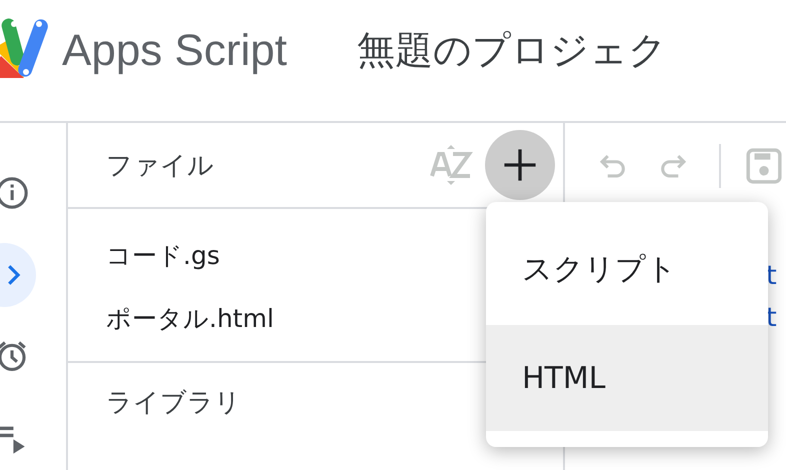 This screenshot has height=470, width=786. Describe the element at coordinates (520, 165) in the screenshot. I see `plus-icon` at that location.